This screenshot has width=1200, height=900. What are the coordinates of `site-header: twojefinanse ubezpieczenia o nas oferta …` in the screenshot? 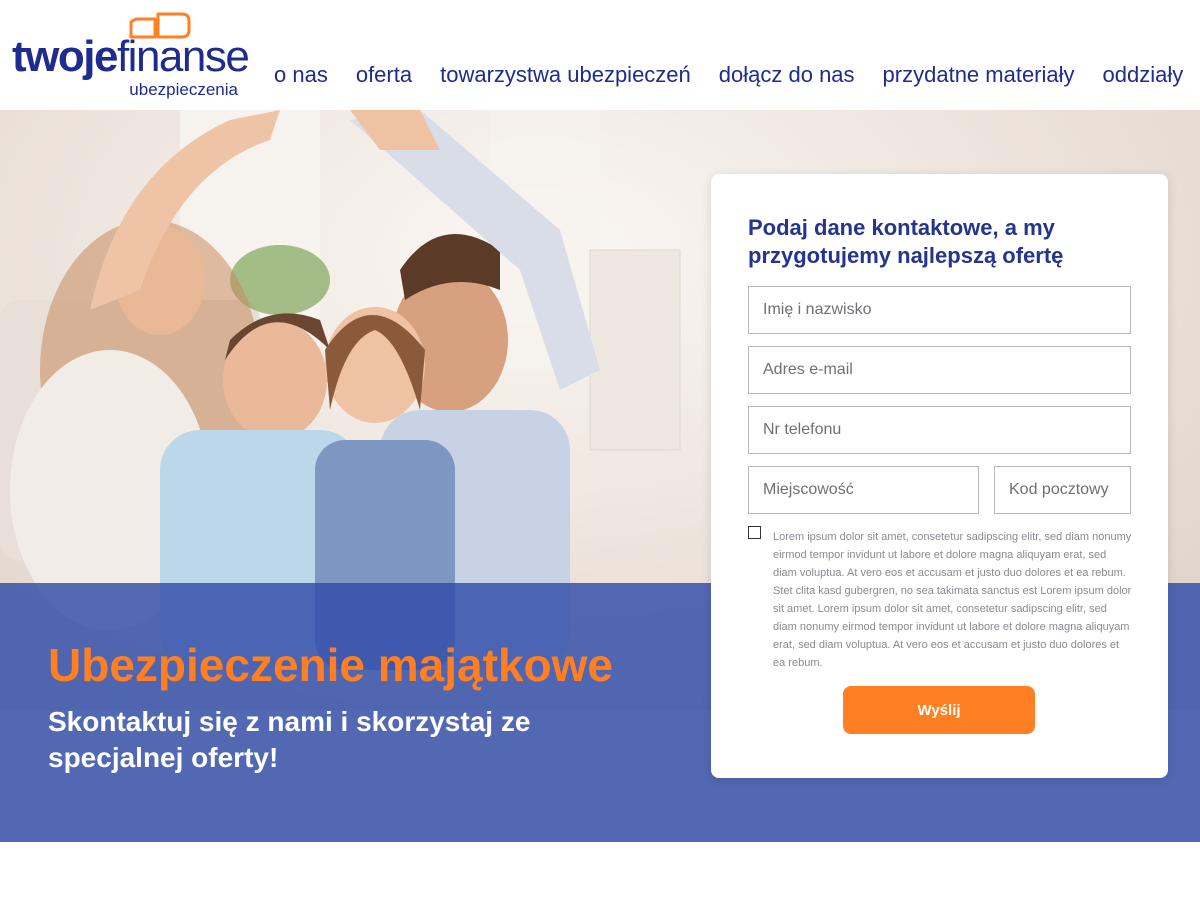 It's located at (600, 55).